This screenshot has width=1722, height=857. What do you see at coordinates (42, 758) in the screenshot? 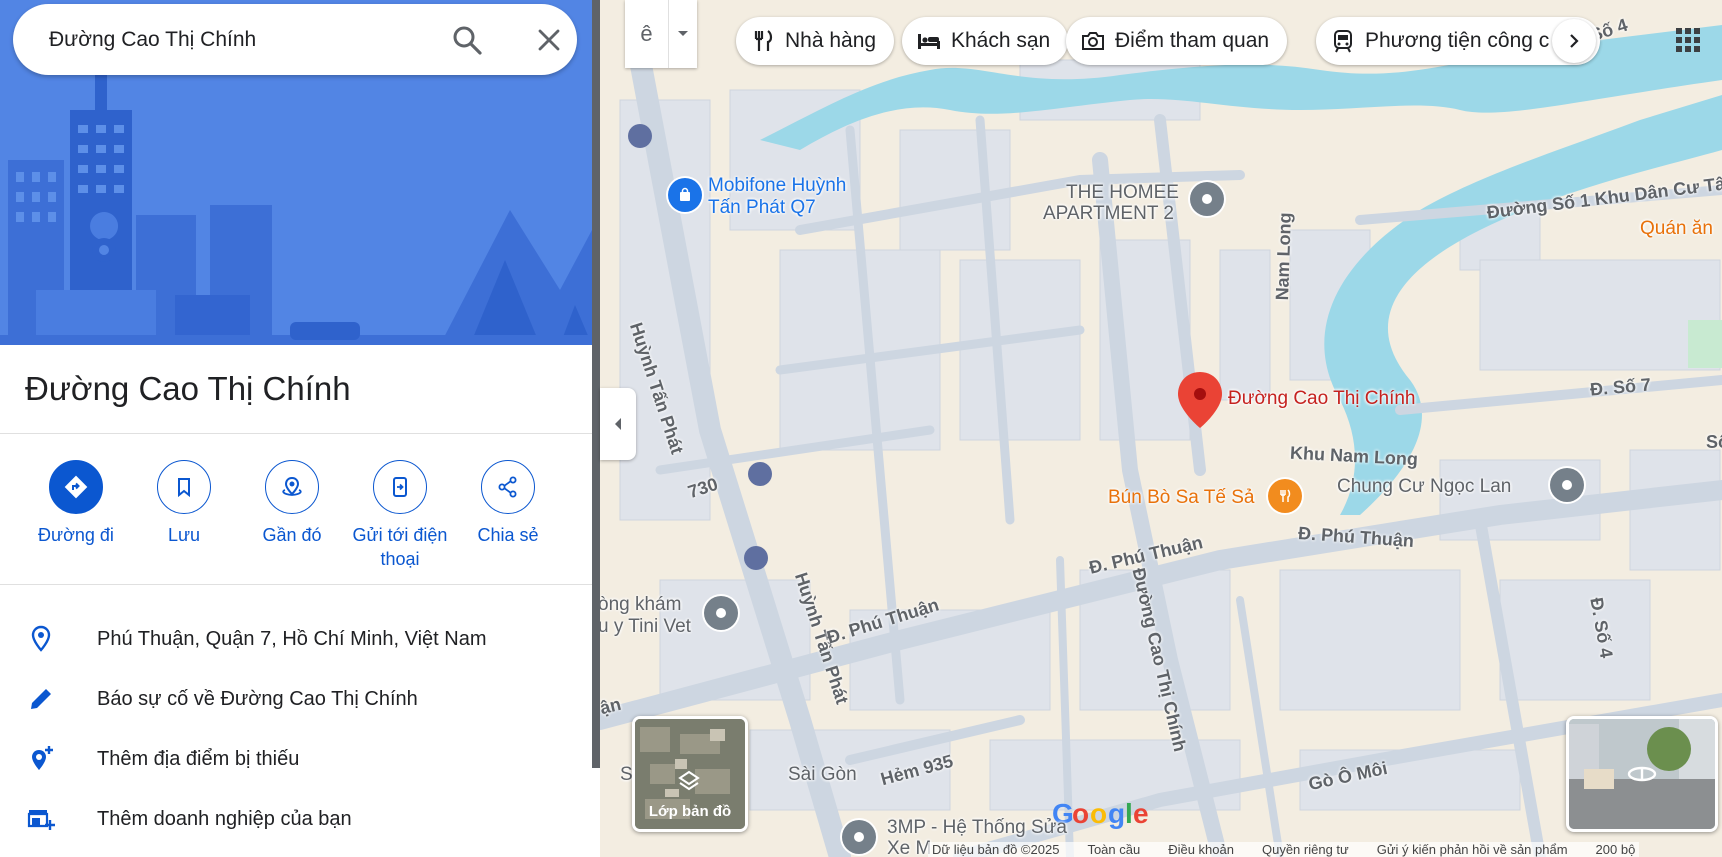
I see `add-location-icon` at bounding box center [42, 758].